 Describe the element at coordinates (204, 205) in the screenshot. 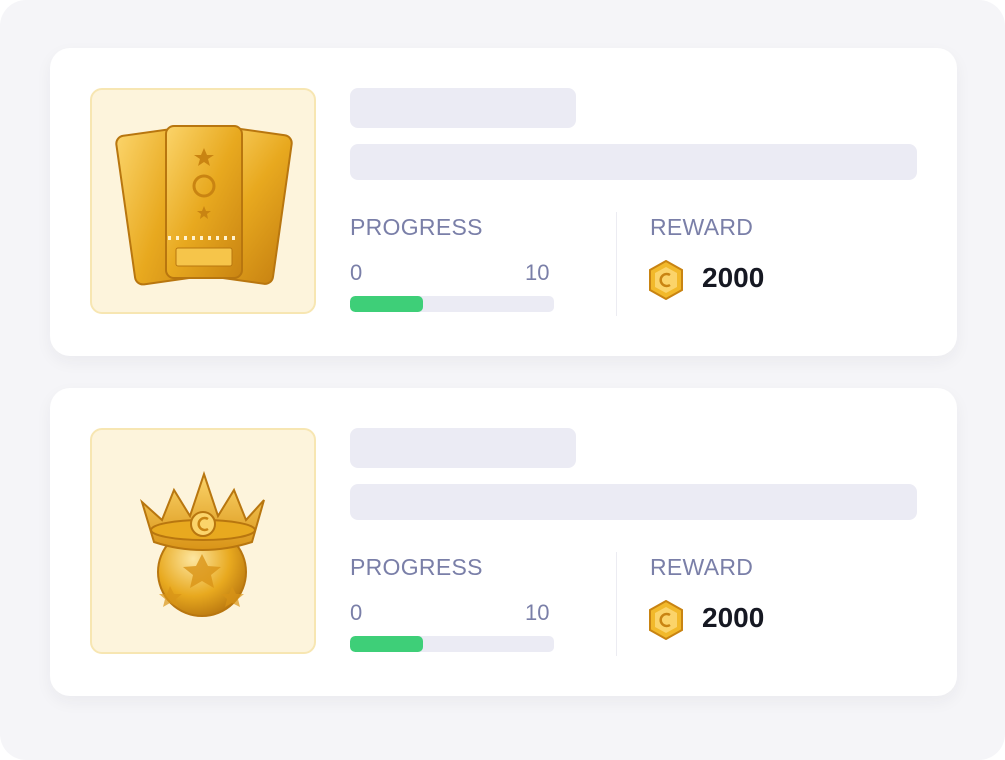

I see `golden-tickets-icon` at that location.